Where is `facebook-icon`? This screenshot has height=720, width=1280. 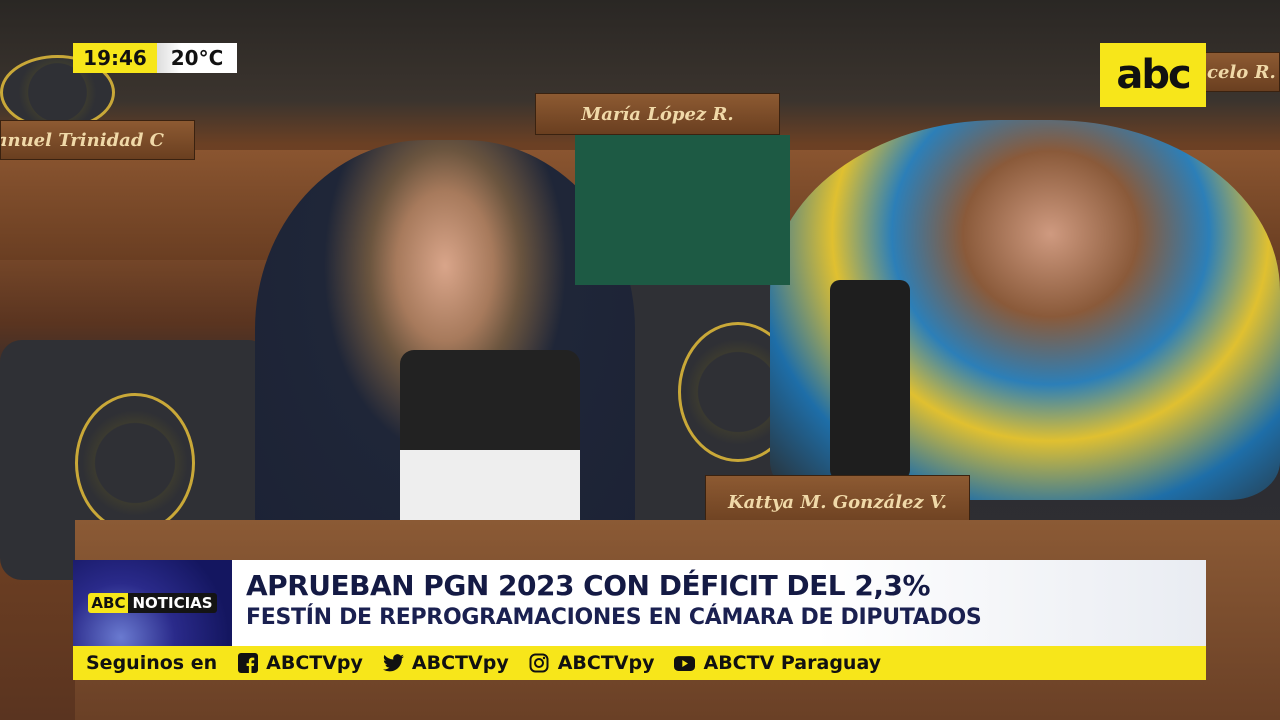 facebook-icon is located at coordinates (247, 663).